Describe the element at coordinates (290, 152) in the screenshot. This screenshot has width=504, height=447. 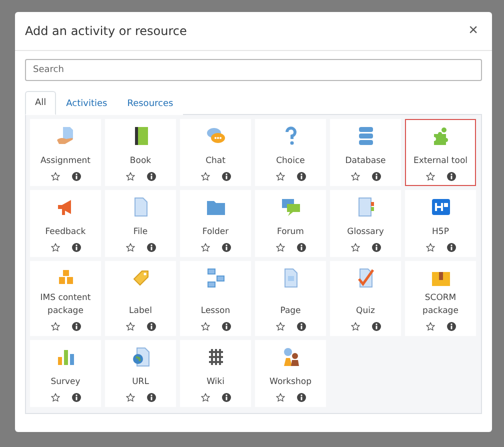
I see `activity-tile: Choice` at that location.